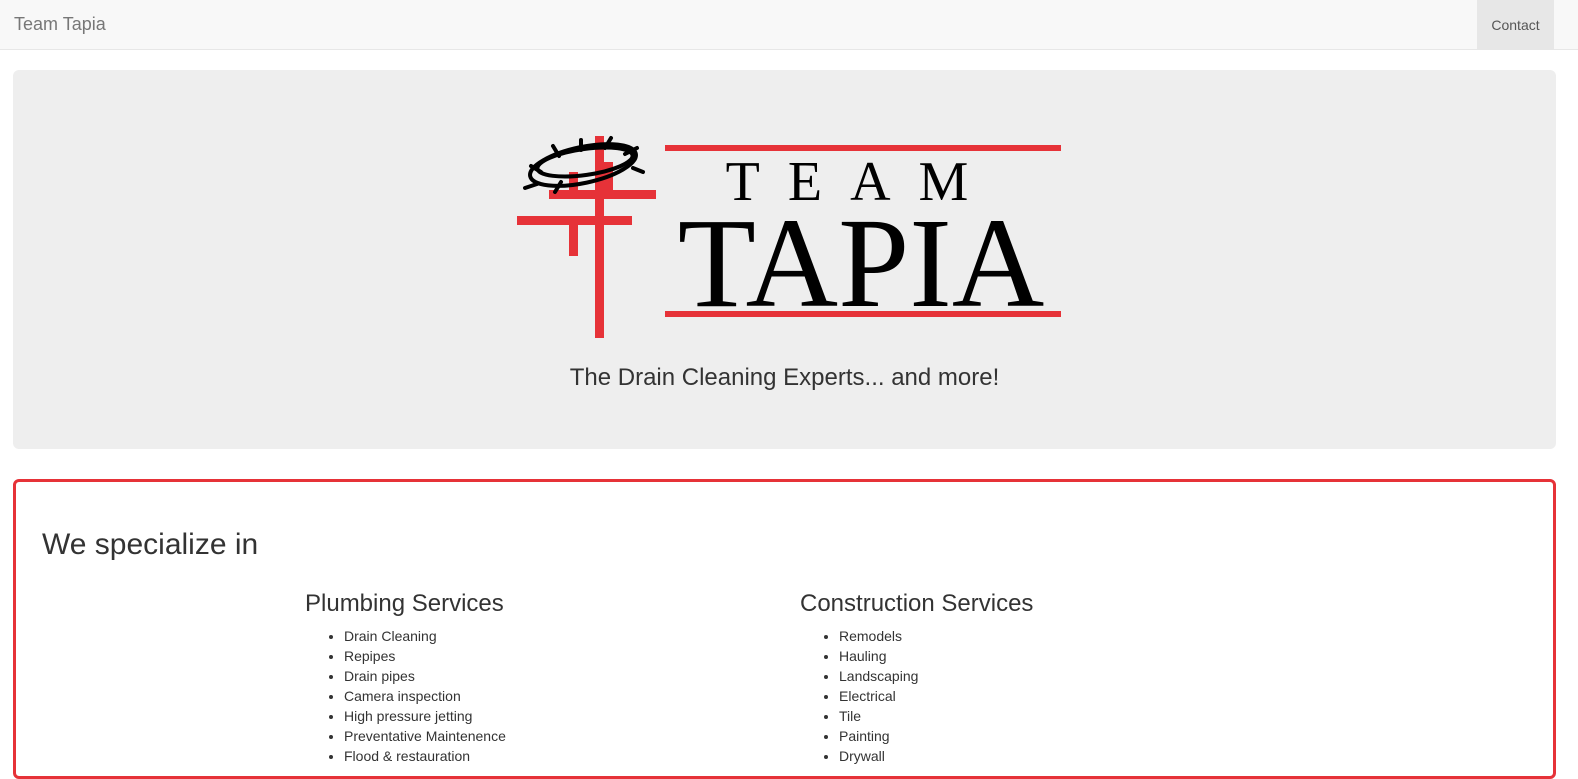 The image size is (1578, 779). Describe the element at coordinates (425, 736) in the screenshot. I see `list-item: Preventative Maintenence` at that location.